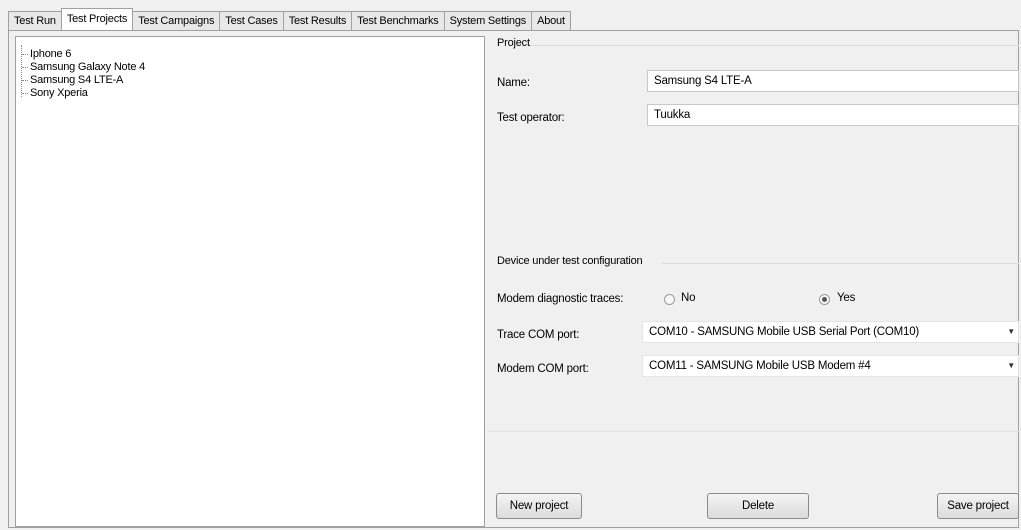  Describe the element at coordinates (77, 80) in the screenshot. I see `tree-item-label: Samsung S4 LTE-A` at that location.